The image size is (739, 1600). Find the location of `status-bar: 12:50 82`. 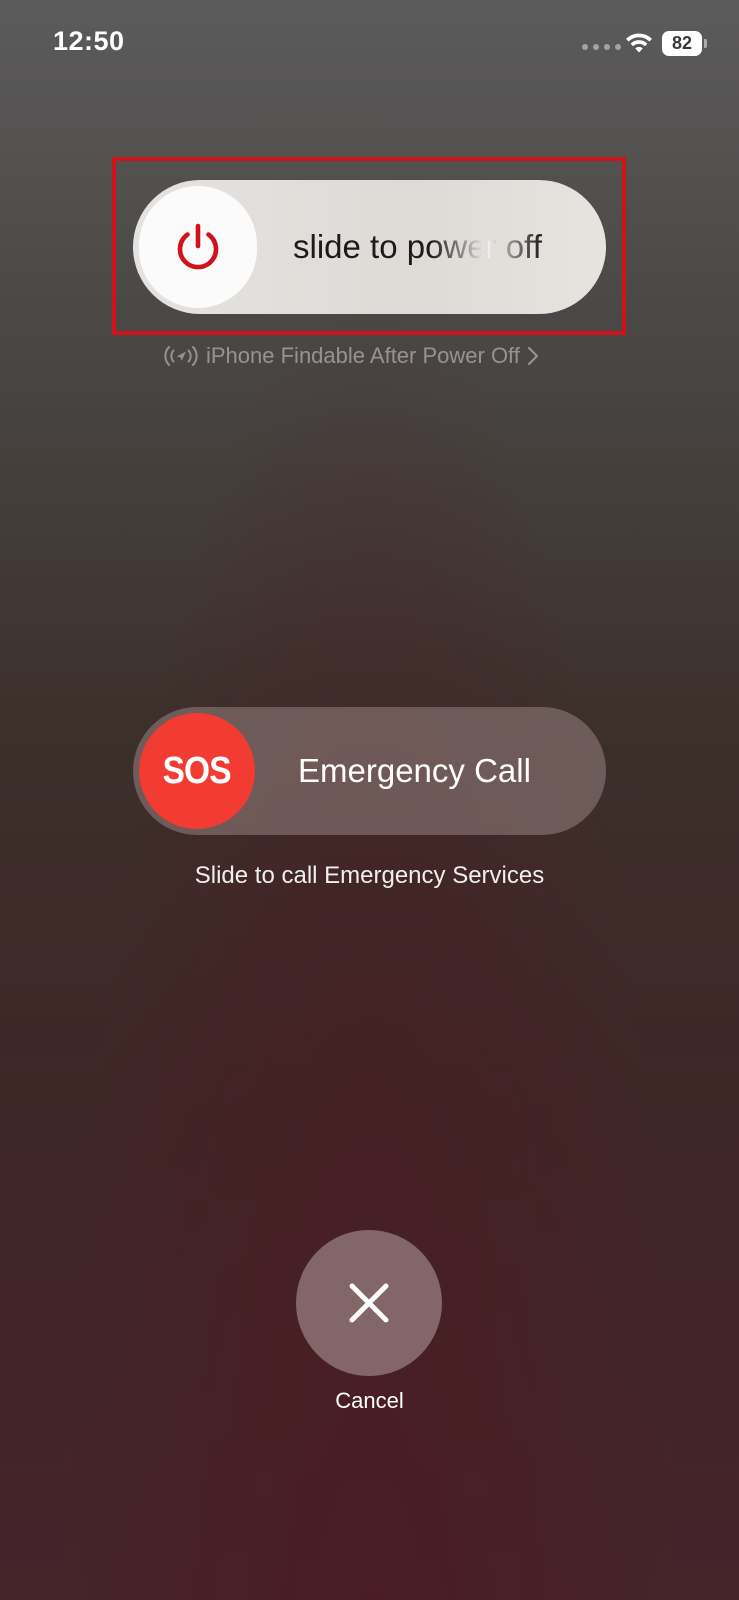

status-bar: 12:50 82 is located at coordinates (369, 45).